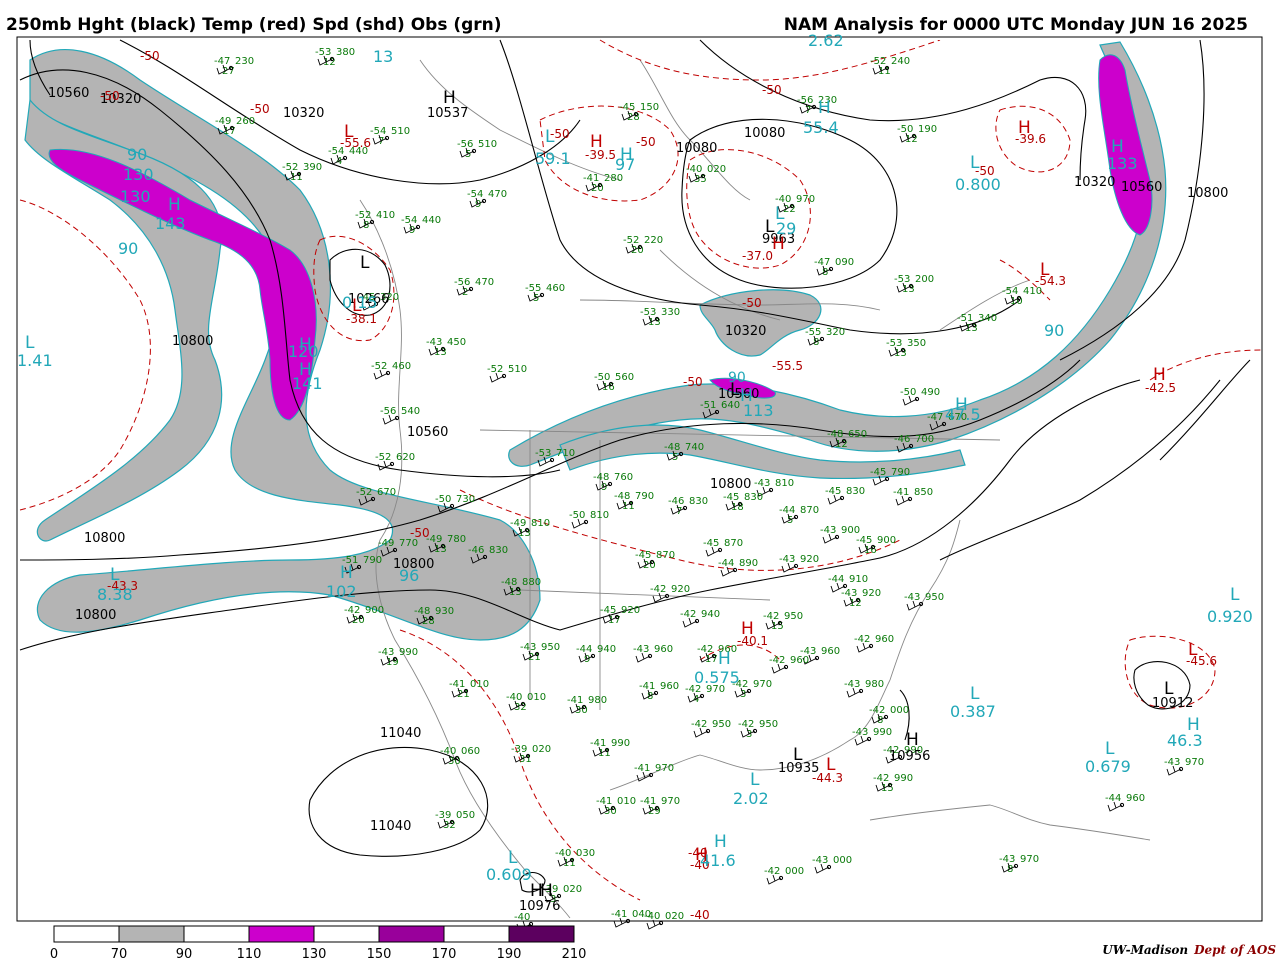 Image resolution: width=1280 pixels, height=960 pixels. What do you see at coordinates (234, 66) in the screenshot?
I see `station-obs: -47 23027` at bounding box center [234, 66].